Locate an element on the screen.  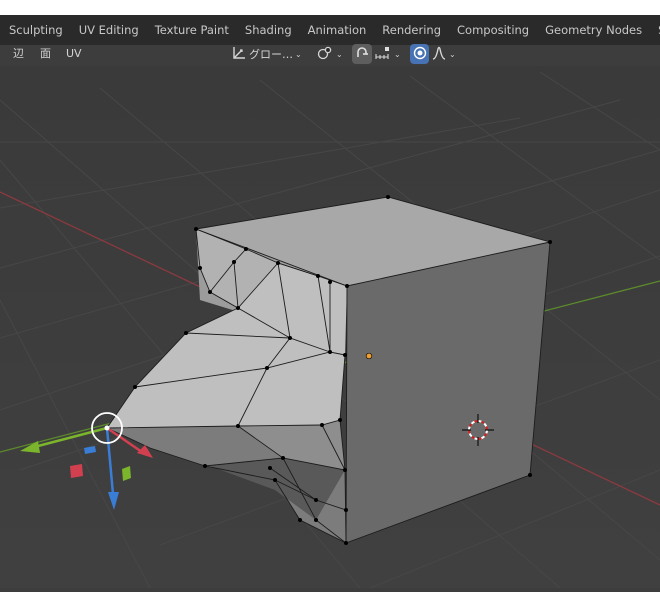
tab-rendering: Rendering is located at coordinates (410, 30).